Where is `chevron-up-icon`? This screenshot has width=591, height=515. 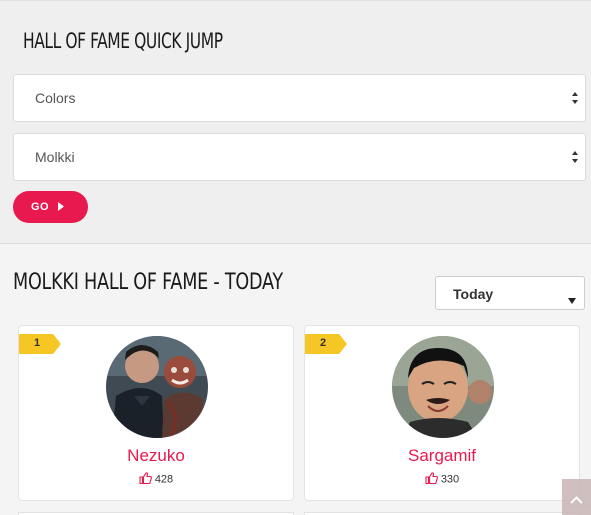 chevron-up-icon is located at coordinates (576, 500).